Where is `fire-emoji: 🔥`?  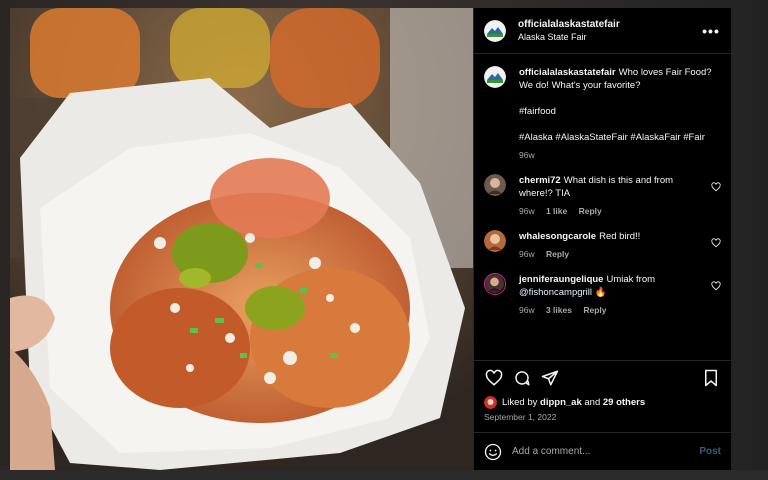 fire-emoji: 🔥 is located at coordinates (600, 292).